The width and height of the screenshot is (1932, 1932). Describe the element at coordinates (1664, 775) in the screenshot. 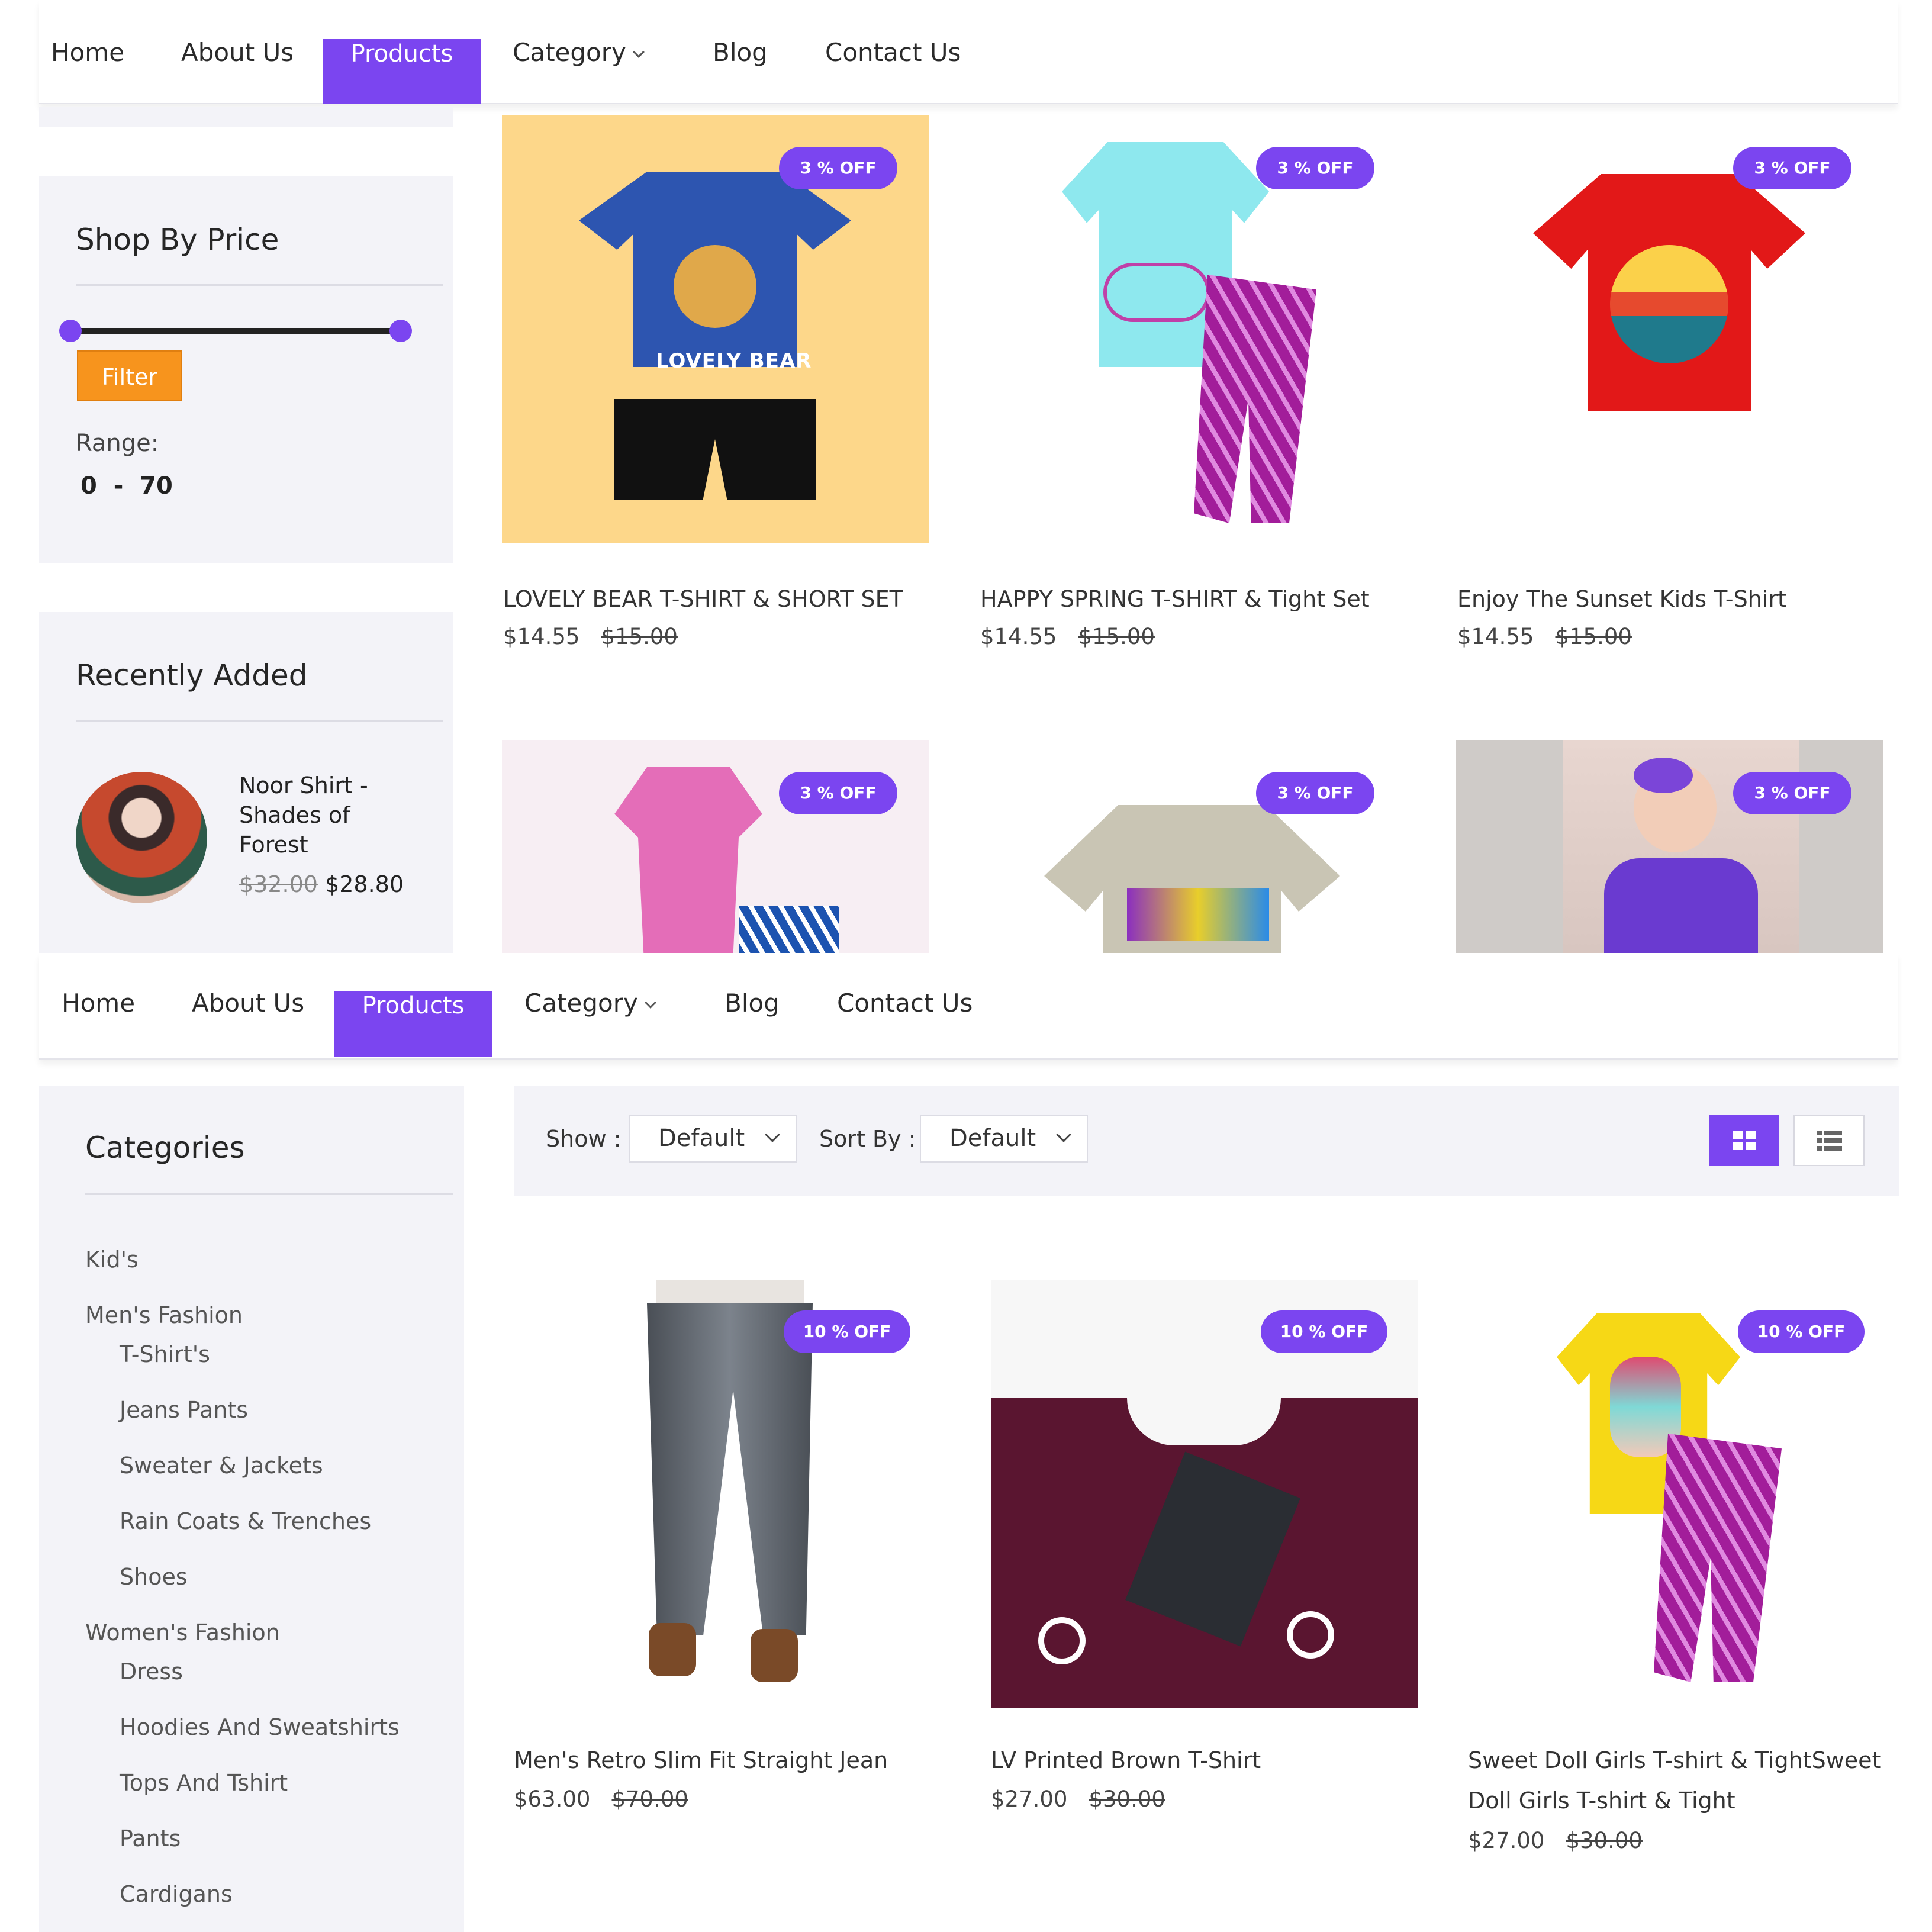

I see `hair-bow` at that location.